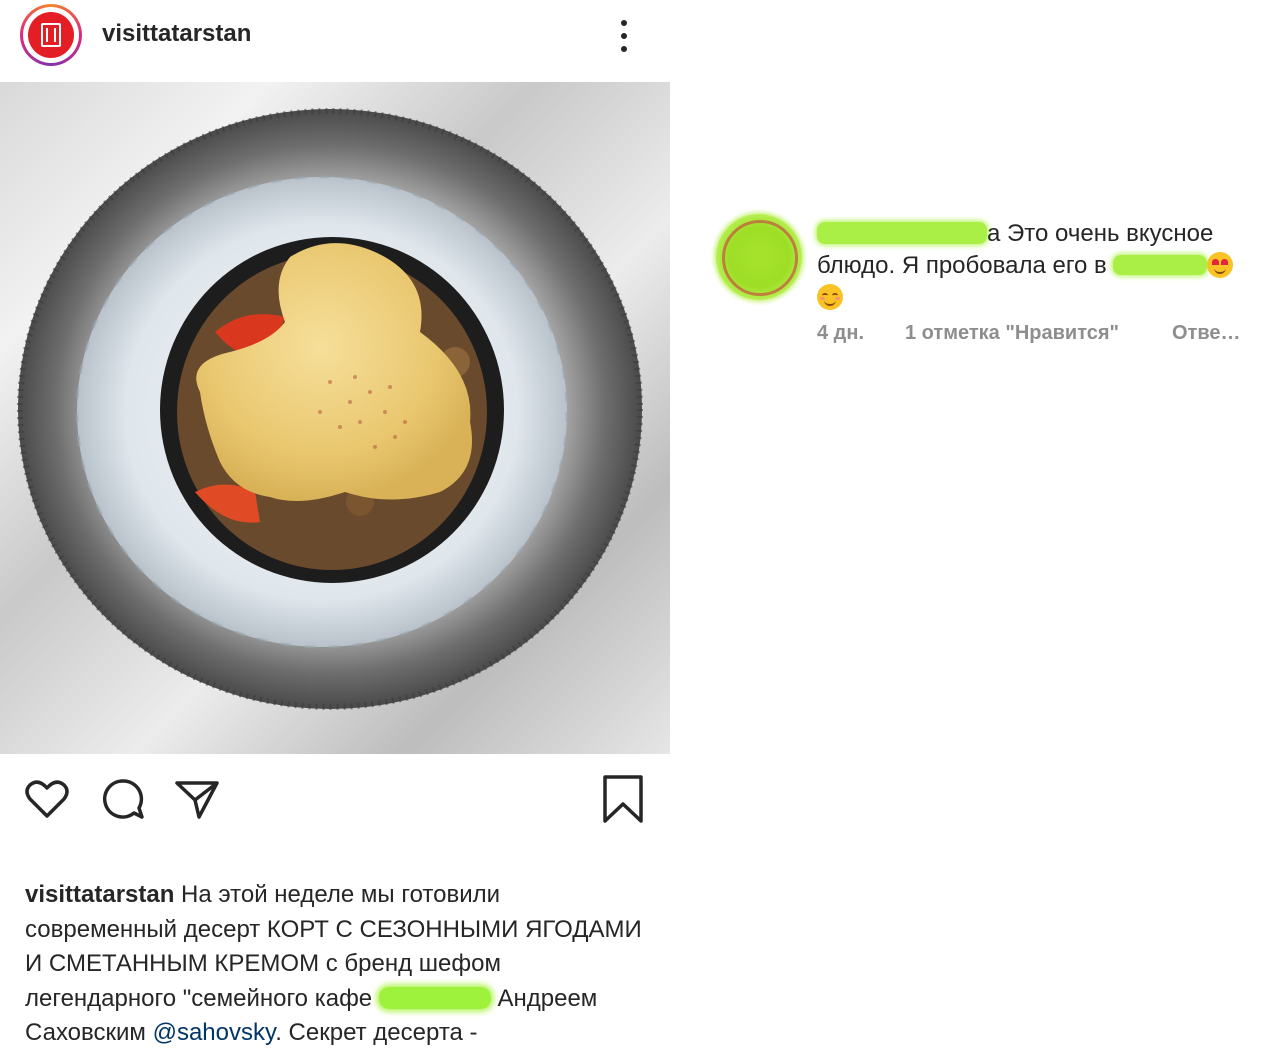 This screenshot has height=1056, width=1280. I want to click on bookmark-icon, so click(623, 799).